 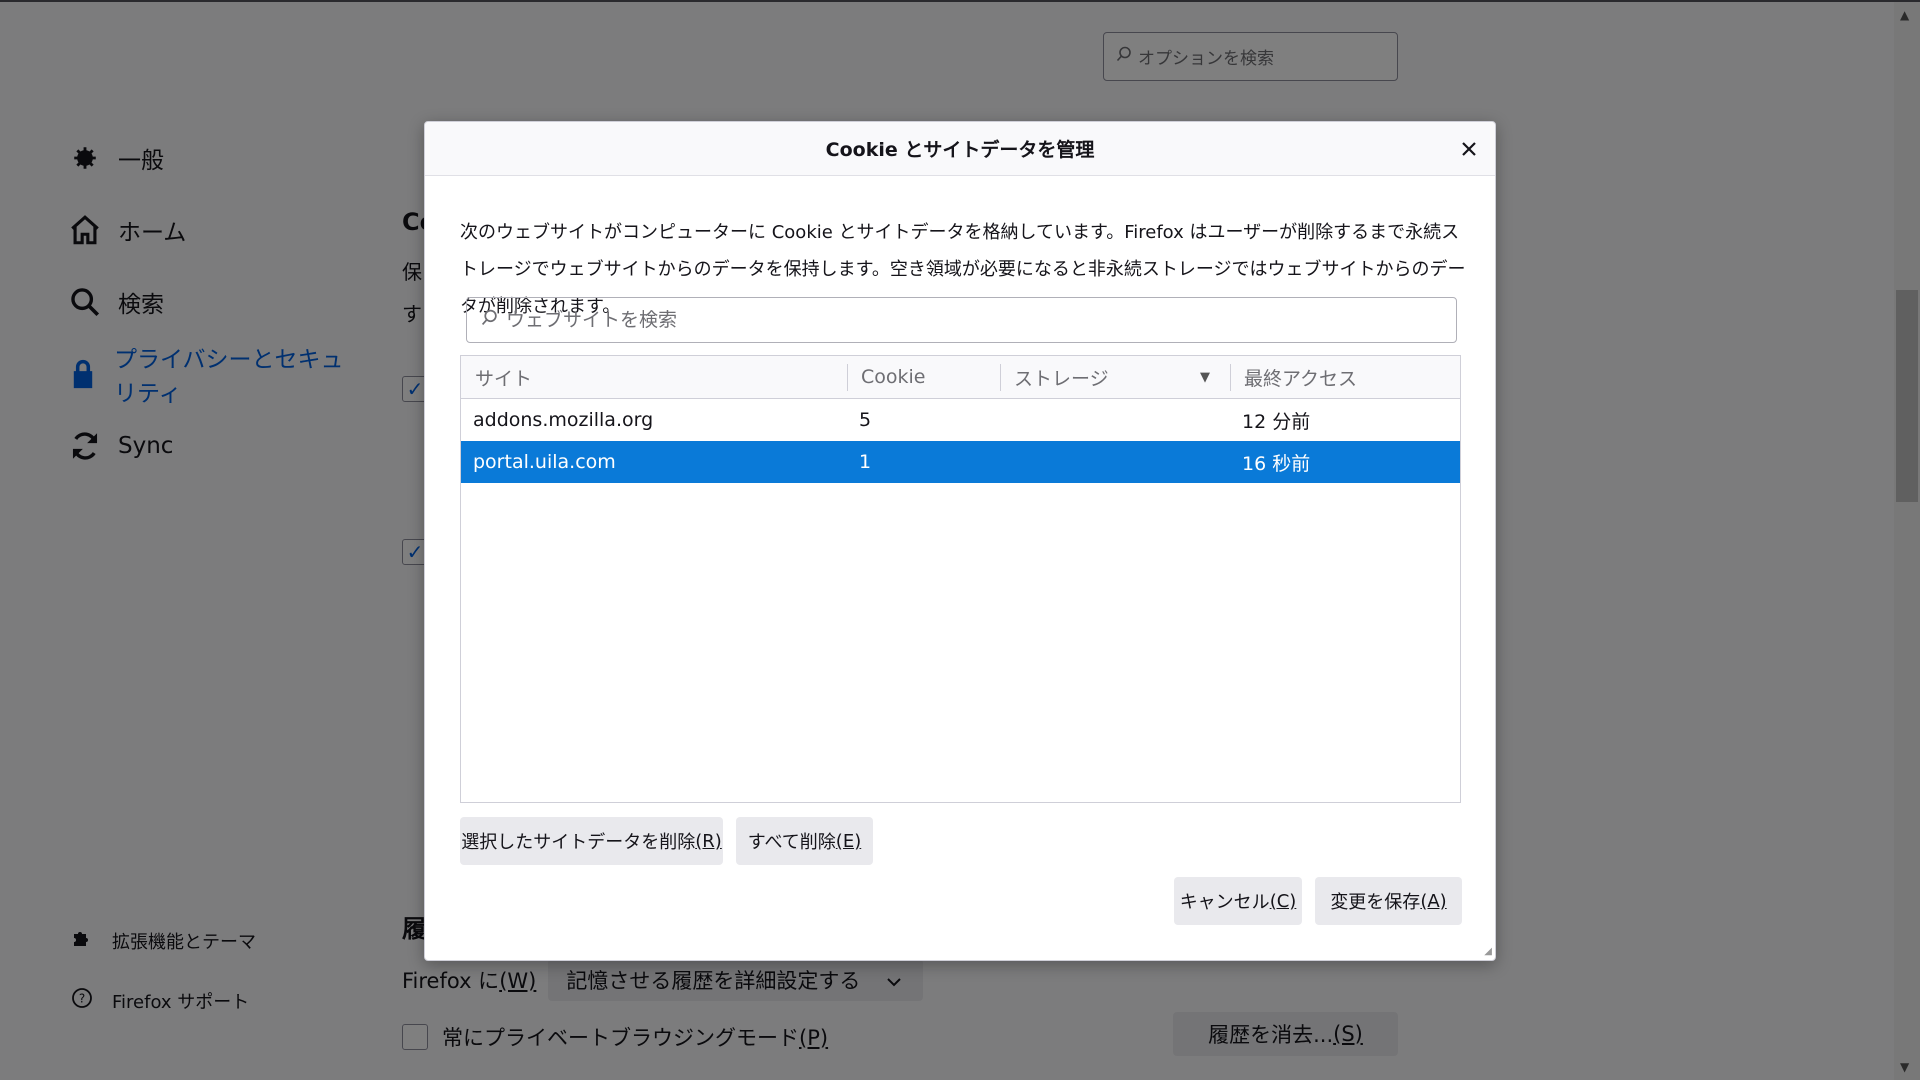 What do you see at coordinates (591, 841) in the screenshot?
I see `remove-selected-button: 選択したサイトデータを削除 (R)` at bounding box center [591, 841].